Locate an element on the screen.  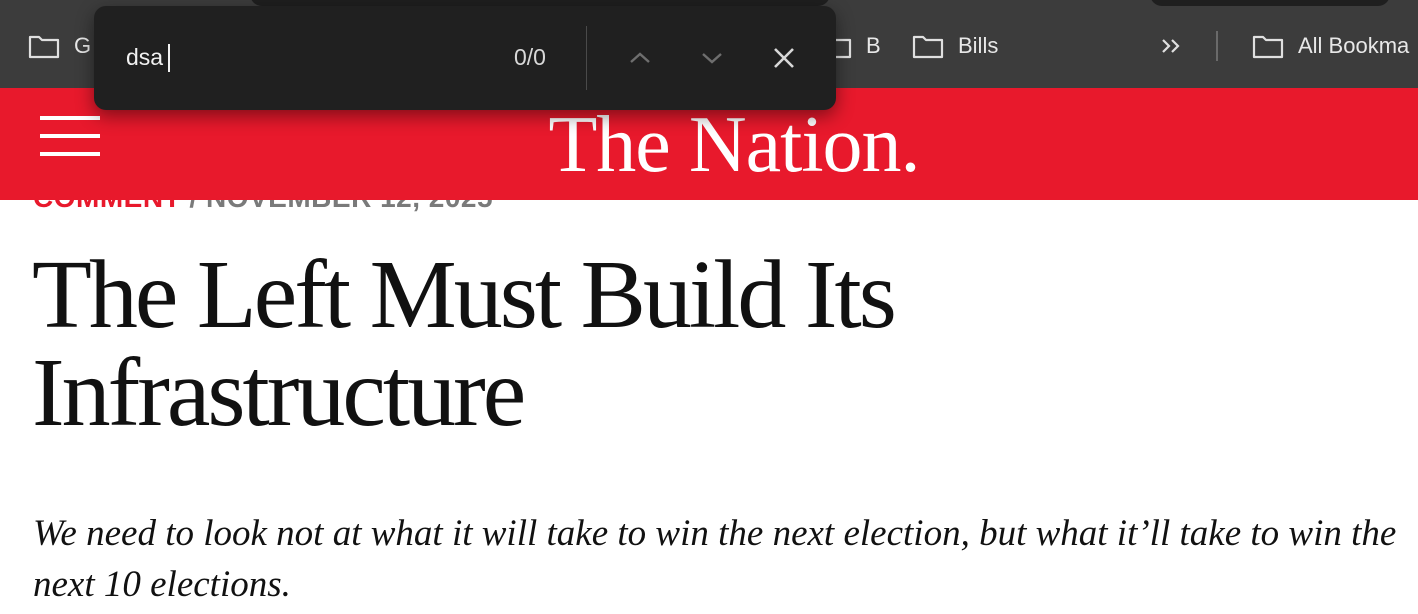
bookmarks-overflow-button is located at coordinates (1172, 46).